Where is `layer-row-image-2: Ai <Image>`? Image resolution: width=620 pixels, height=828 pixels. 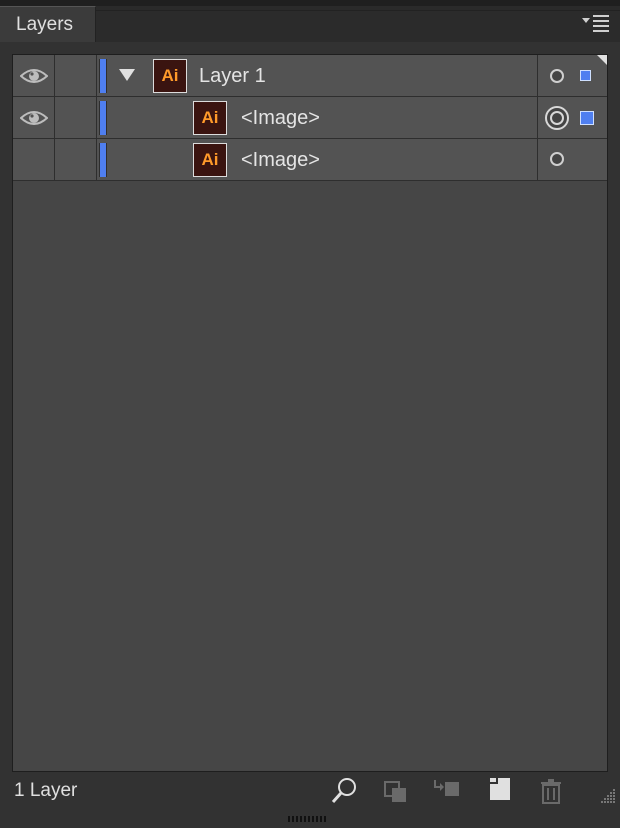 layer-row-image-2: Ai <Image> is located at coordinates (310, 160).